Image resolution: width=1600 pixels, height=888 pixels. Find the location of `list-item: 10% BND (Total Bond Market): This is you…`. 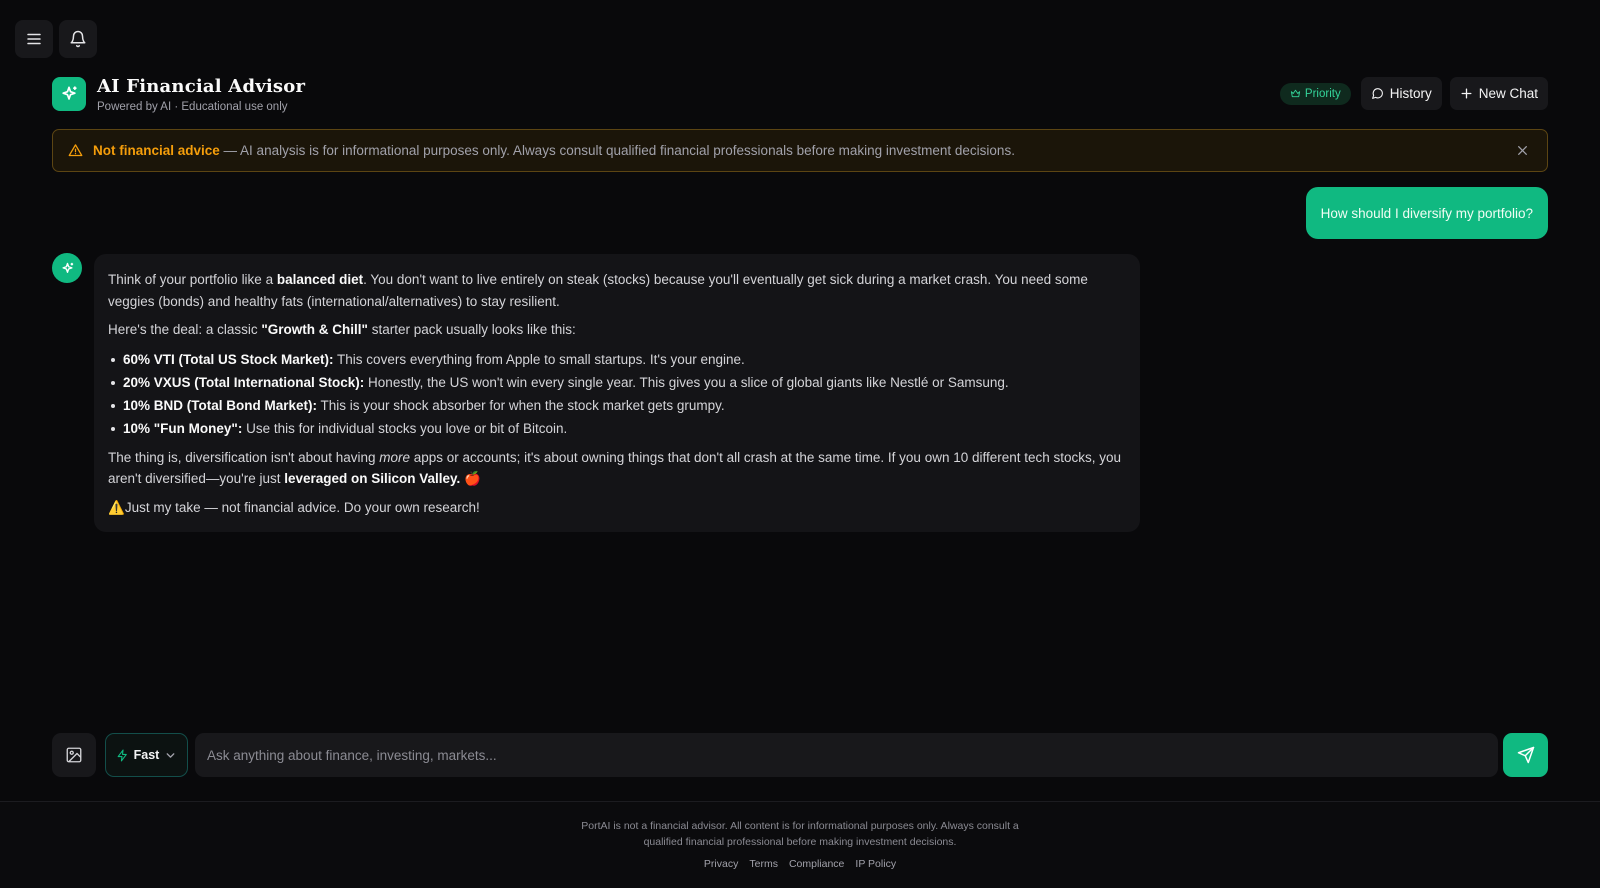

list-item: 10% BND (Total Bond Market): This is you… is located at coordinates (617, 405).